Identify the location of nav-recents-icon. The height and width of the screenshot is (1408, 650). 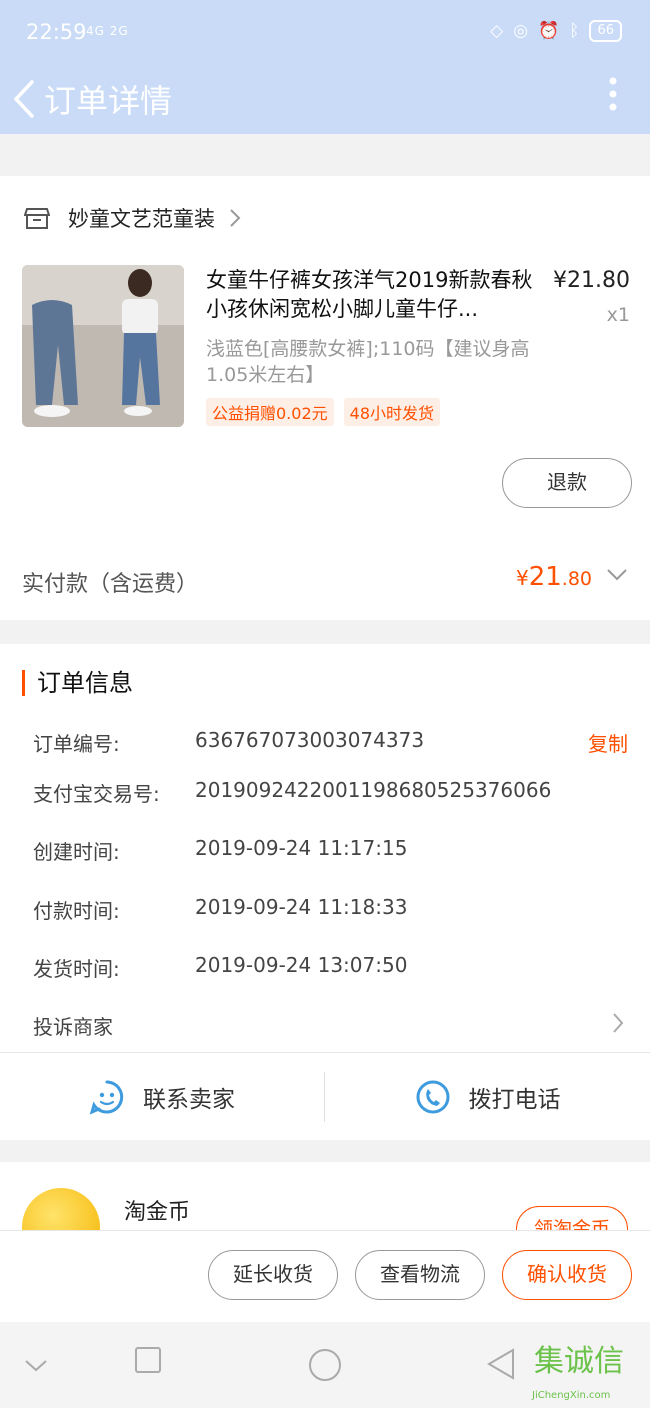
(148, 1360).